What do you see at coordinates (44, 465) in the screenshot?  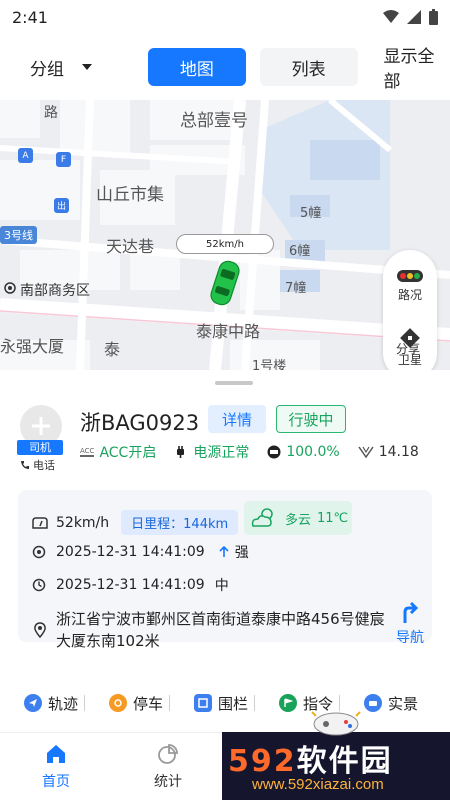 I see `phone-label: 电话` at bounding box center [44, 465].